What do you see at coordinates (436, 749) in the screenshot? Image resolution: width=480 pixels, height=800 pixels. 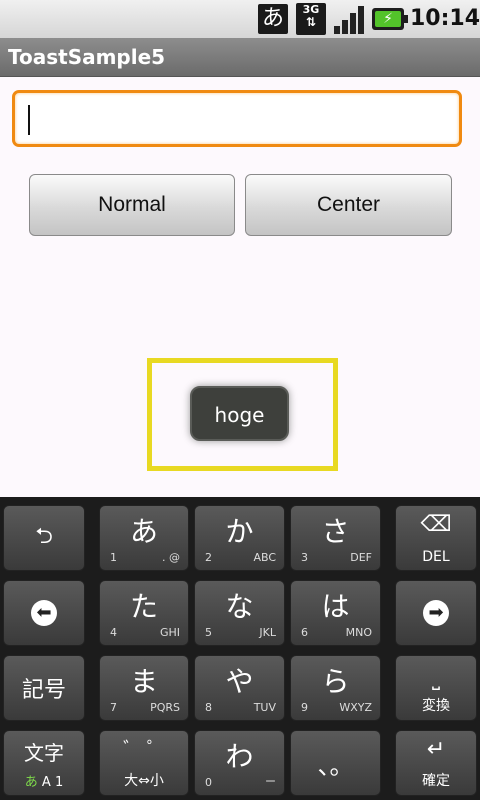 I see `enter-icon: ↵` at bounding box center [436, 749].